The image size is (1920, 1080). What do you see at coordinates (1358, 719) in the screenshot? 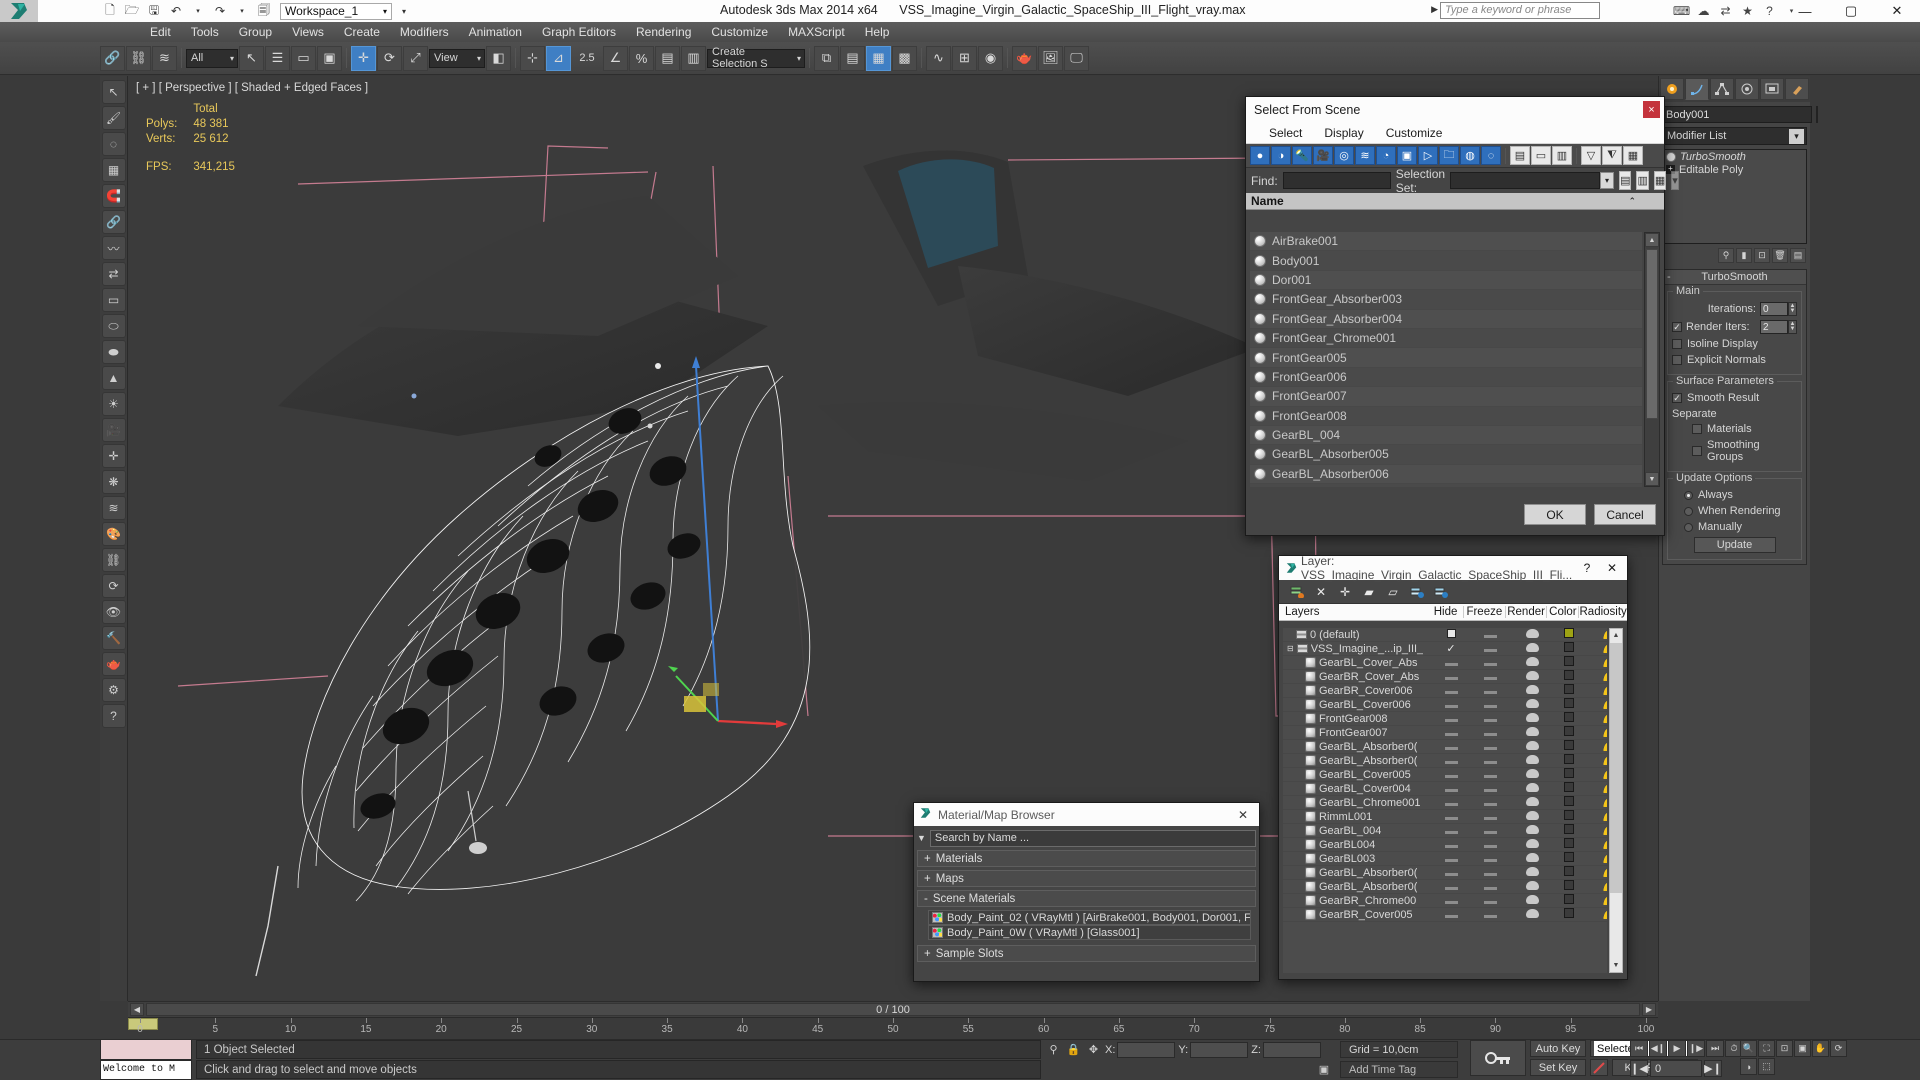
I see `layer-name-cell: FrontGear008` at bounding box center [1358, 719].